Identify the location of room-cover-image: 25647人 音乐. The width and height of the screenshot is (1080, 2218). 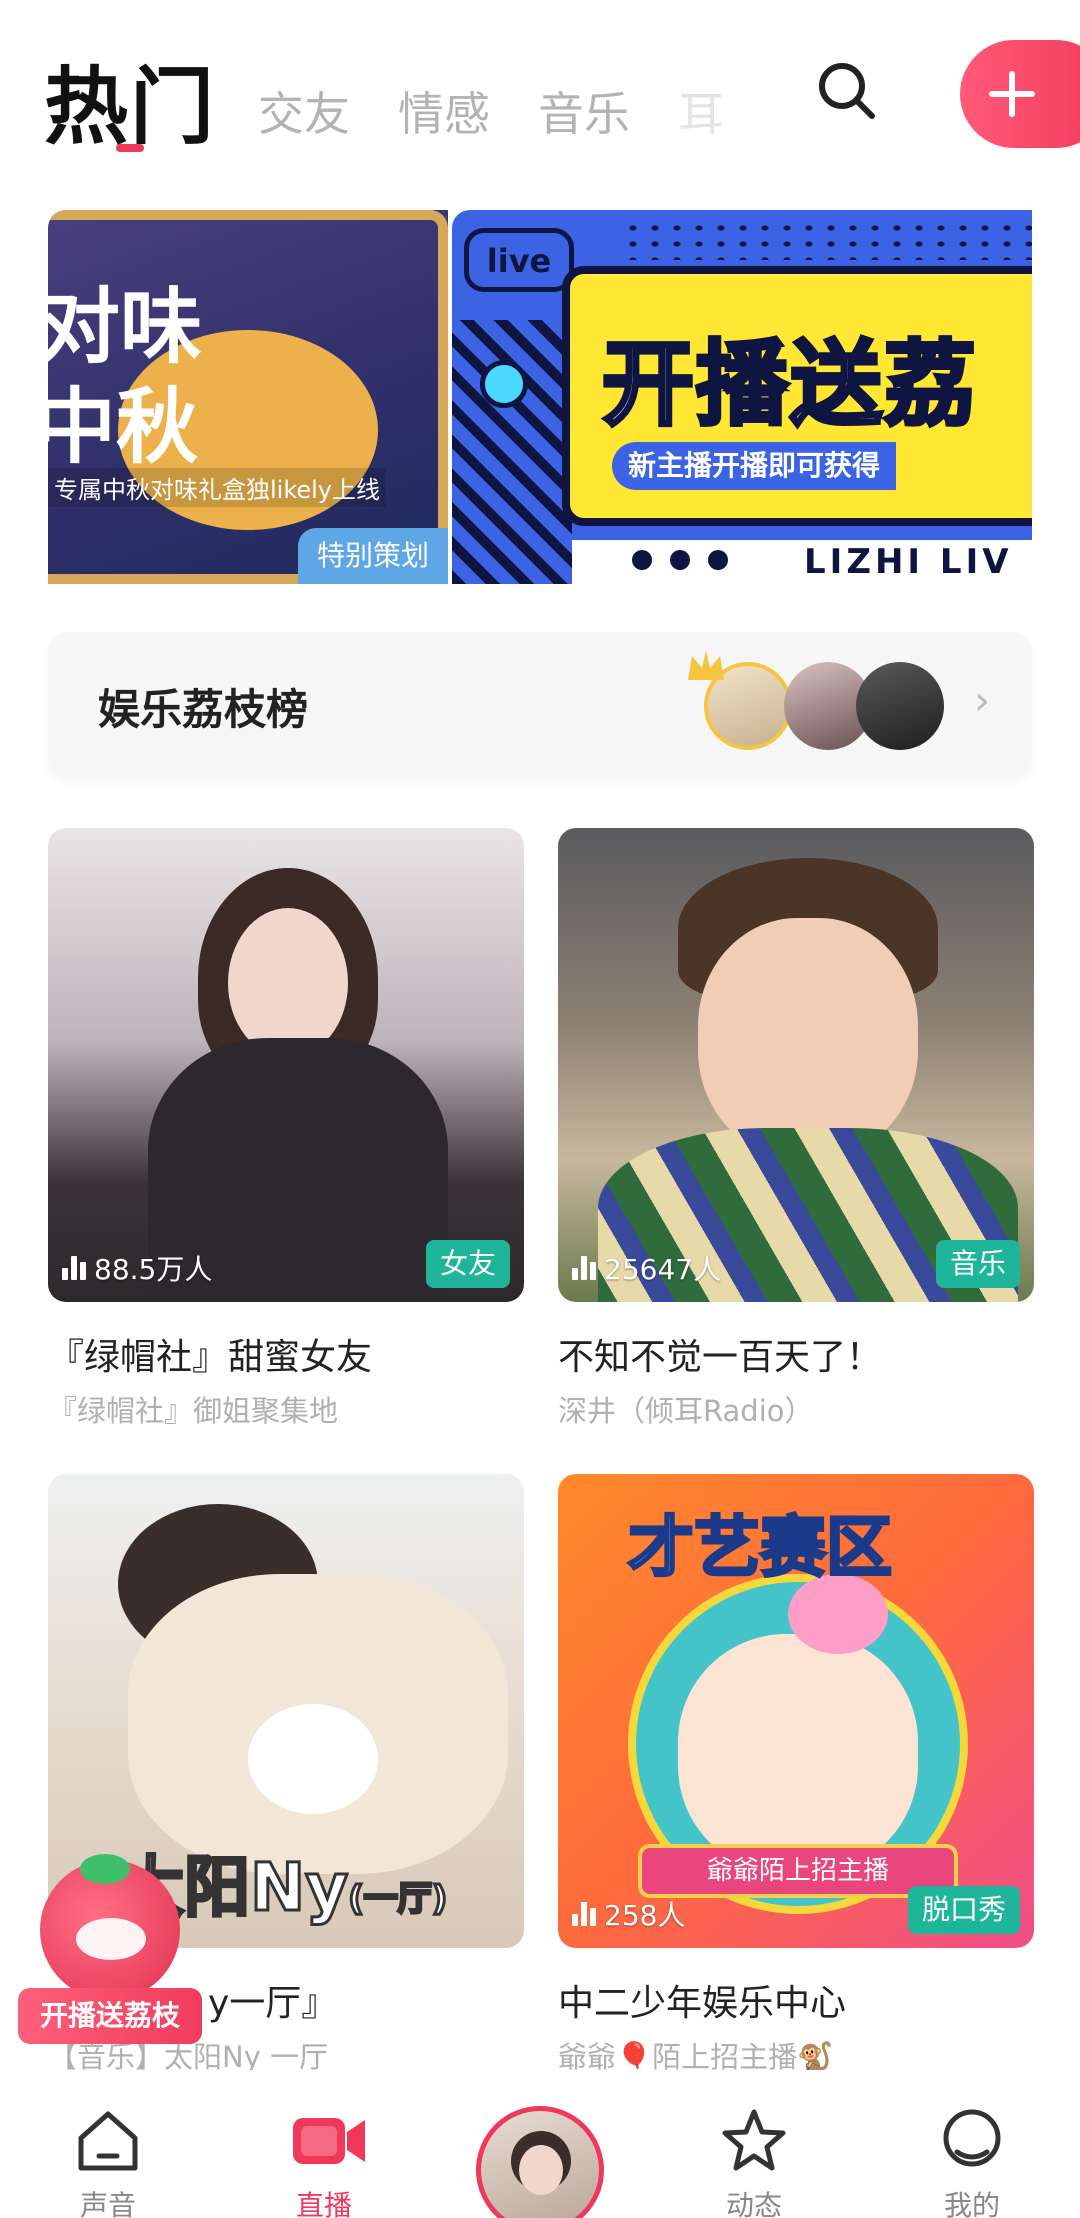
(796, 1065).